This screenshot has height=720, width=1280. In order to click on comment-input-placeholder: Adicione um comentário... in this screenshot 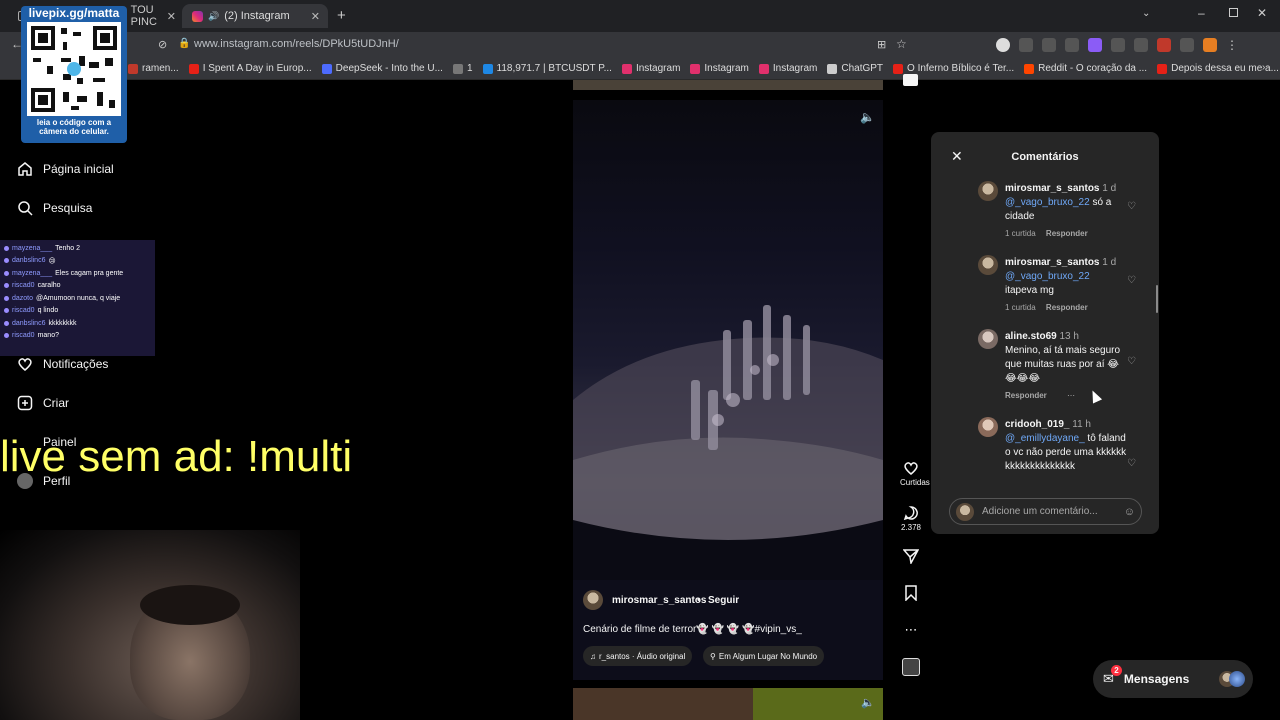, I will do `click(1053, 511)`.